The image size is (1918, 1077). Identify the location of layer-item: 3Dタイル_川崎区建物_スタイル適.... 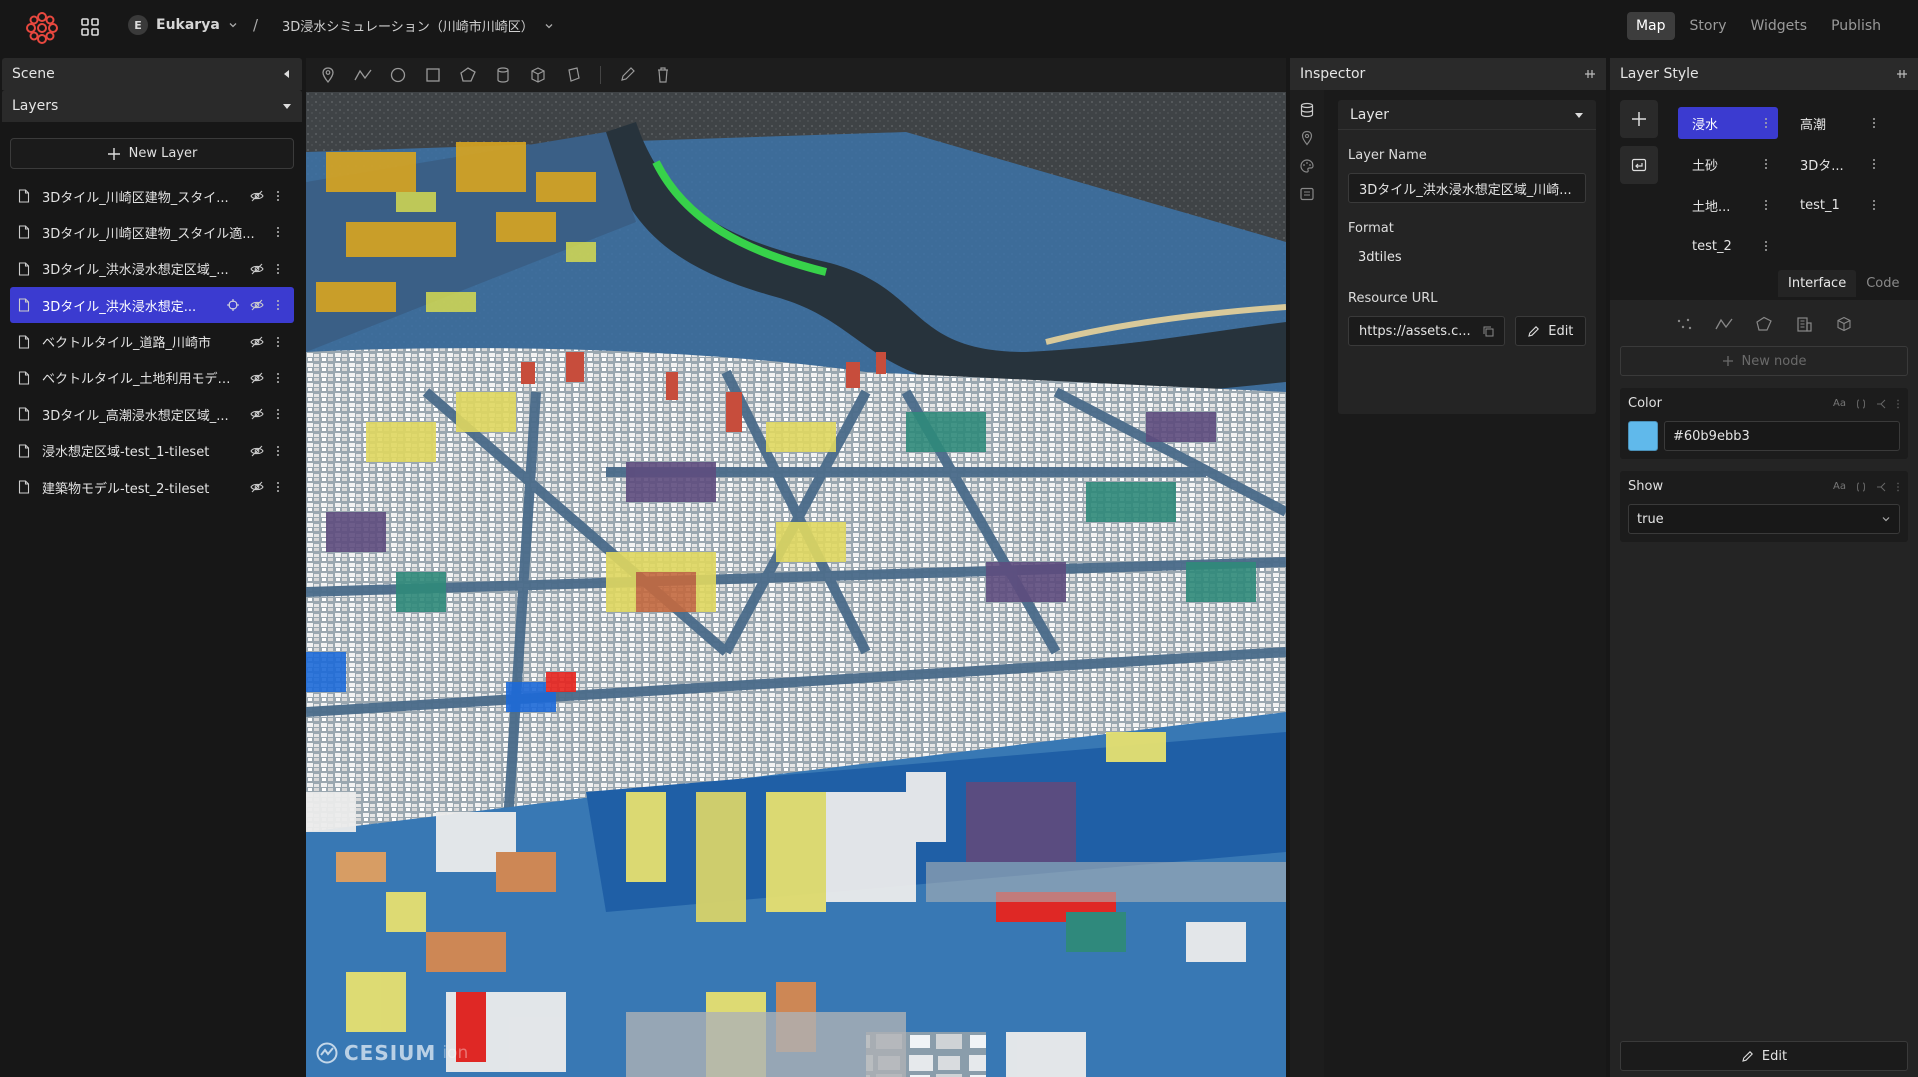
(152, 232).